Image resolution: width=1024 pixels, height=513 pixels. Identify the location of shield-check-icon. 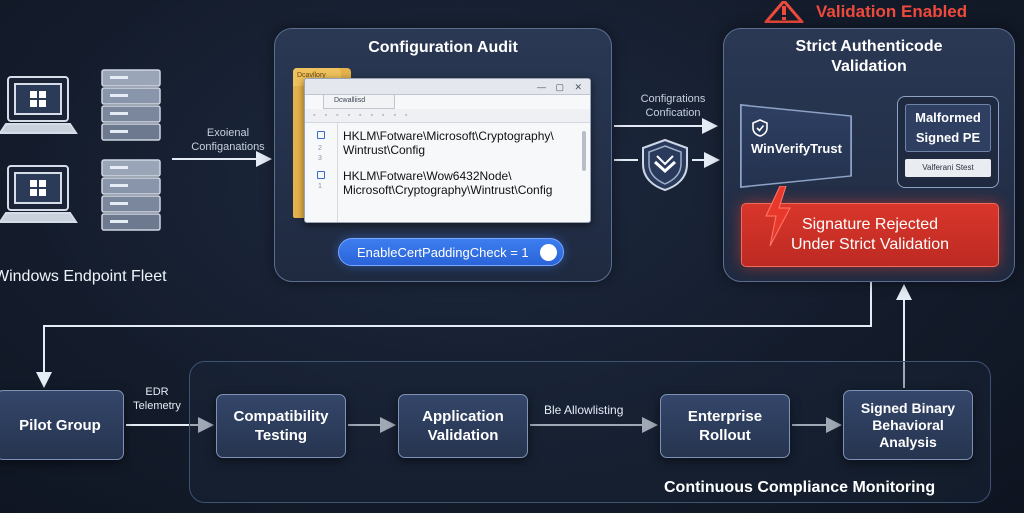
(665, 165).